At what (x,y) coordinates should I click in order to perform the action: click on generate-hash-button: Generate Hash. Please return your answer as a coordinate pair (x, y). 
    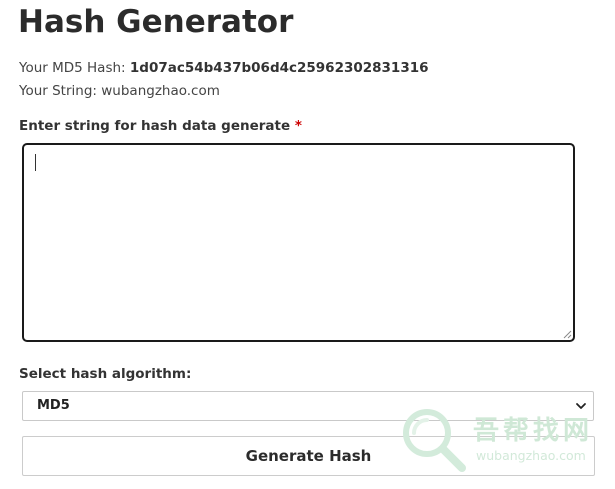
    Looking at the image, I should click on (308, 456).